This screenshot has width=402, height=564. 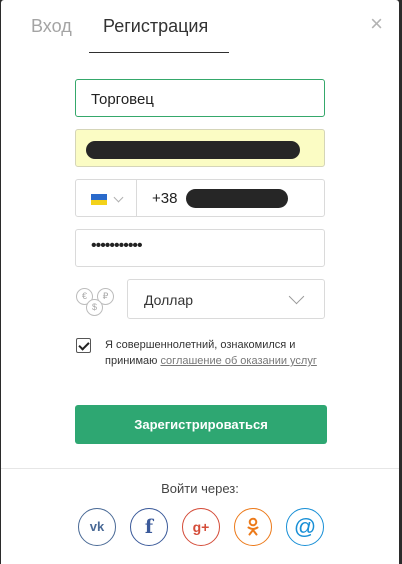 I want to click on redacted-email, so click(x=193, y=150).